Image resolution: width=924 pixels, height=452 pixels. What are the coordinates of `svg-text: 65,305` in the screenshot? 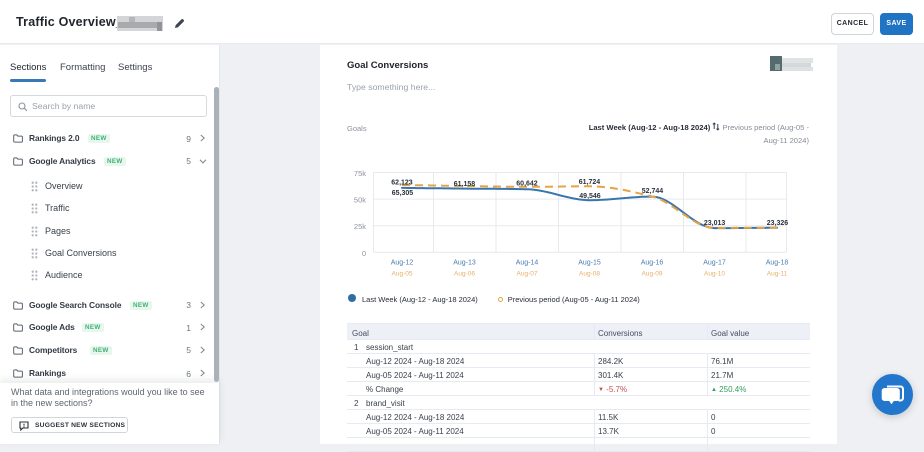 It's located at (403, 193).